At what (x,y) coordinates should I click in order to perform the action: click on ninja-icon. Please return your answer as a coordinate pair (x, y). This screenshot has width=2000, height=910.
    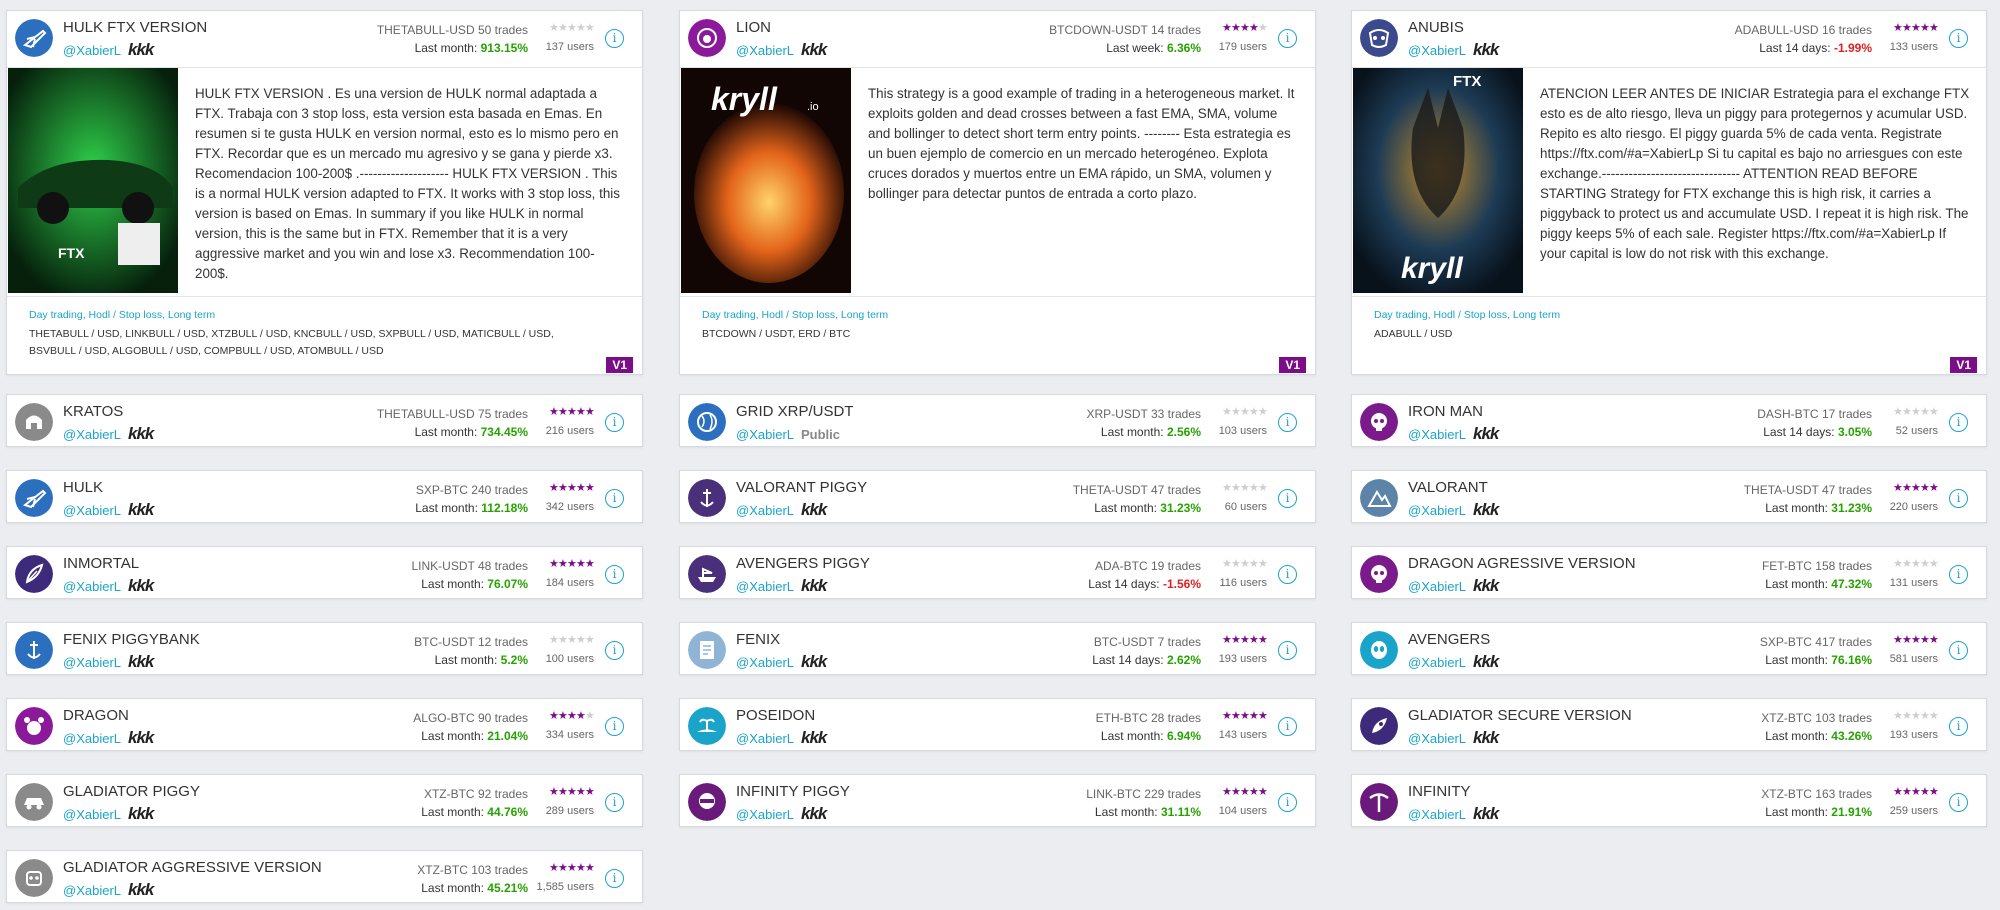
    Looking at the image, I should click on (707, 802).